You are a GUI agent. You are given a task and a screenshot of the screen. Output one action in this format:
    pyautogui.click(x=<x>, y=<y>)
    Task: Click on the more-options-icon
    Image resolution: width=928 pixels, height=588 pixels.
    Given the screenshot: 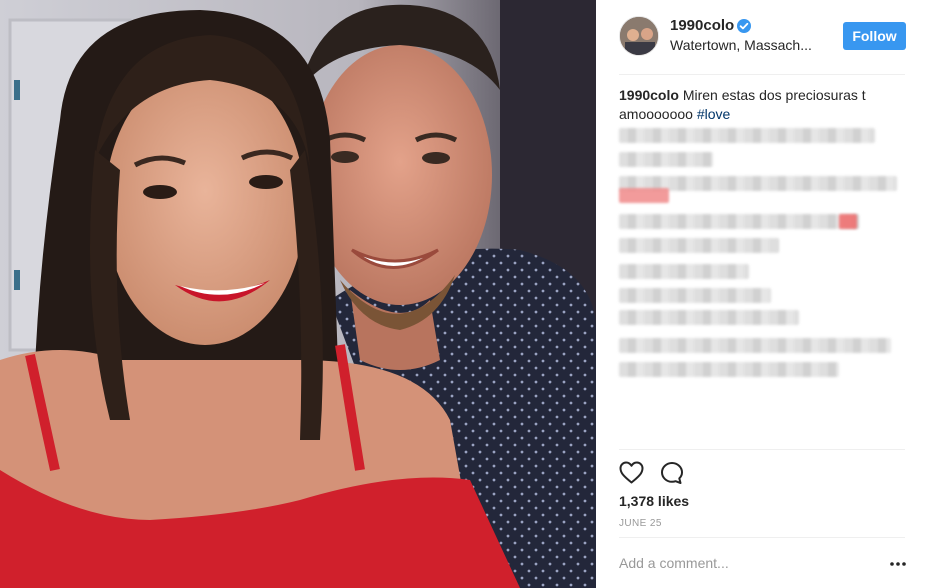 What is the action you would take?
    pyautogui.click(x=898, y=564)
    